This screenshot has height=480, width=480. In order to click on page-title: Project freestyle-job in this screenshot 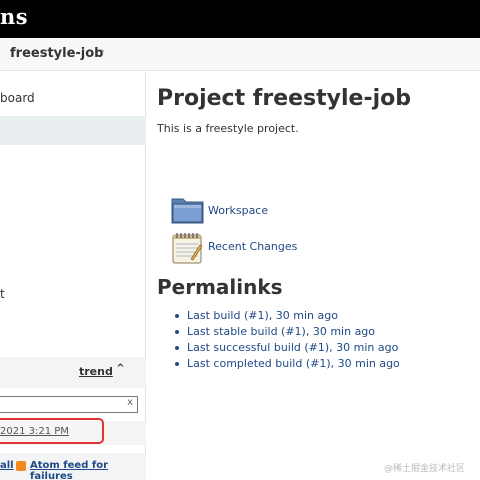, I will do `click(284, 98)`.